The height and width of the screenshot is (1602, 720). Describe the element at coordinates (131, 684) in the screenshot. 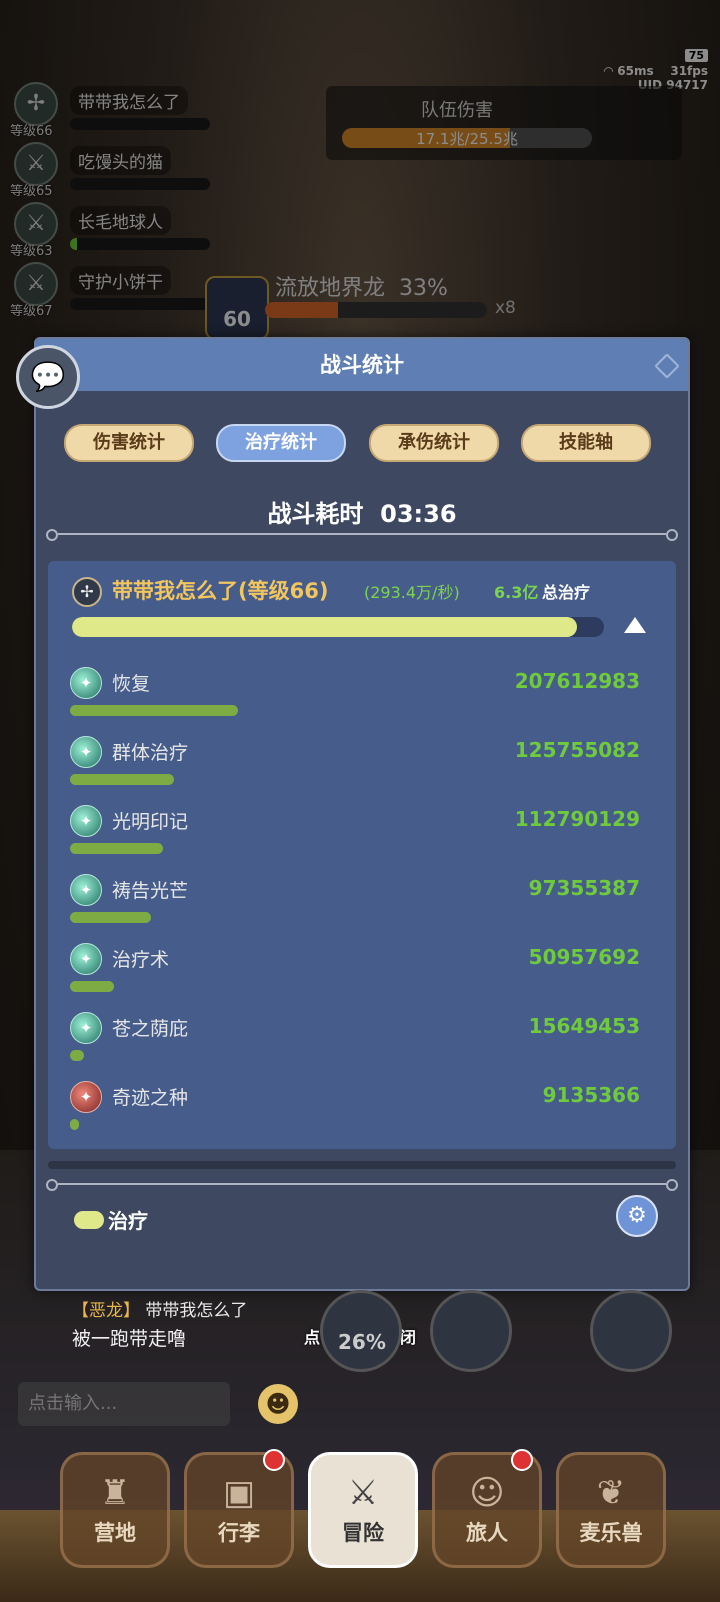

I see `skill-name: 恢复` at that location.